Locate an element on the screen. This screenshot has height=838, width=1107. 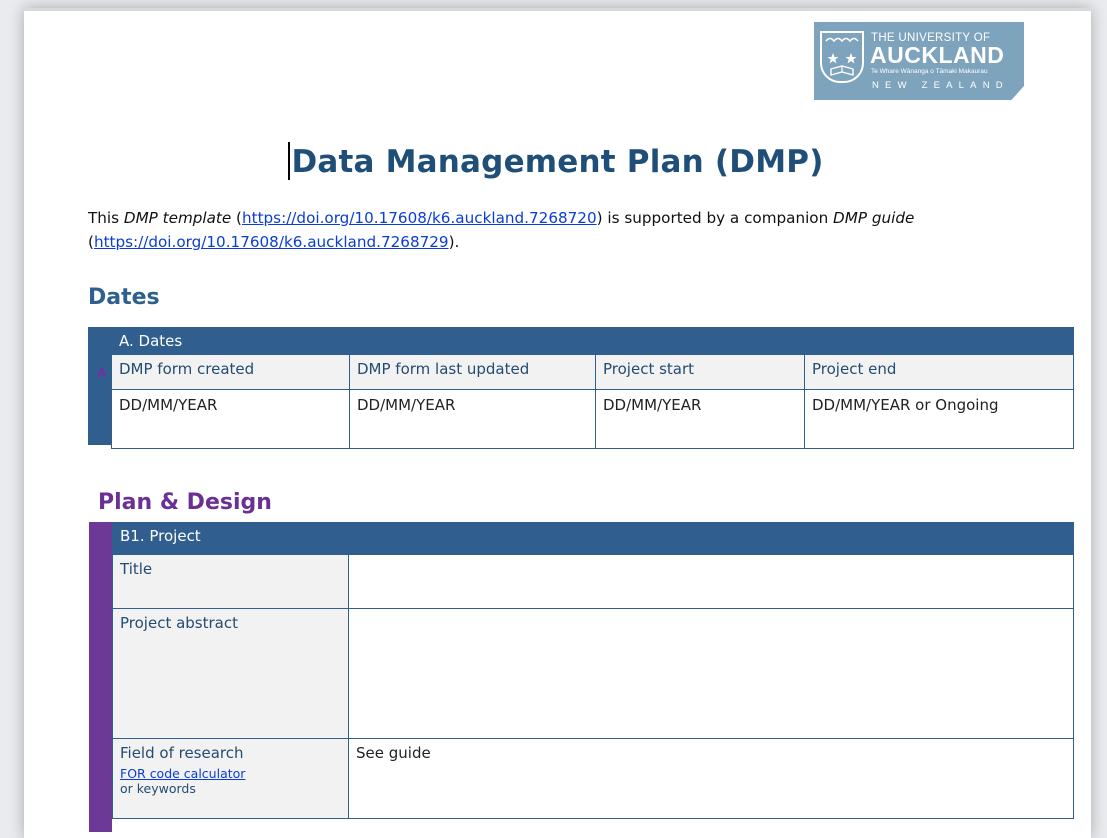
column-header: Project start is located at coordinates (700, 372).